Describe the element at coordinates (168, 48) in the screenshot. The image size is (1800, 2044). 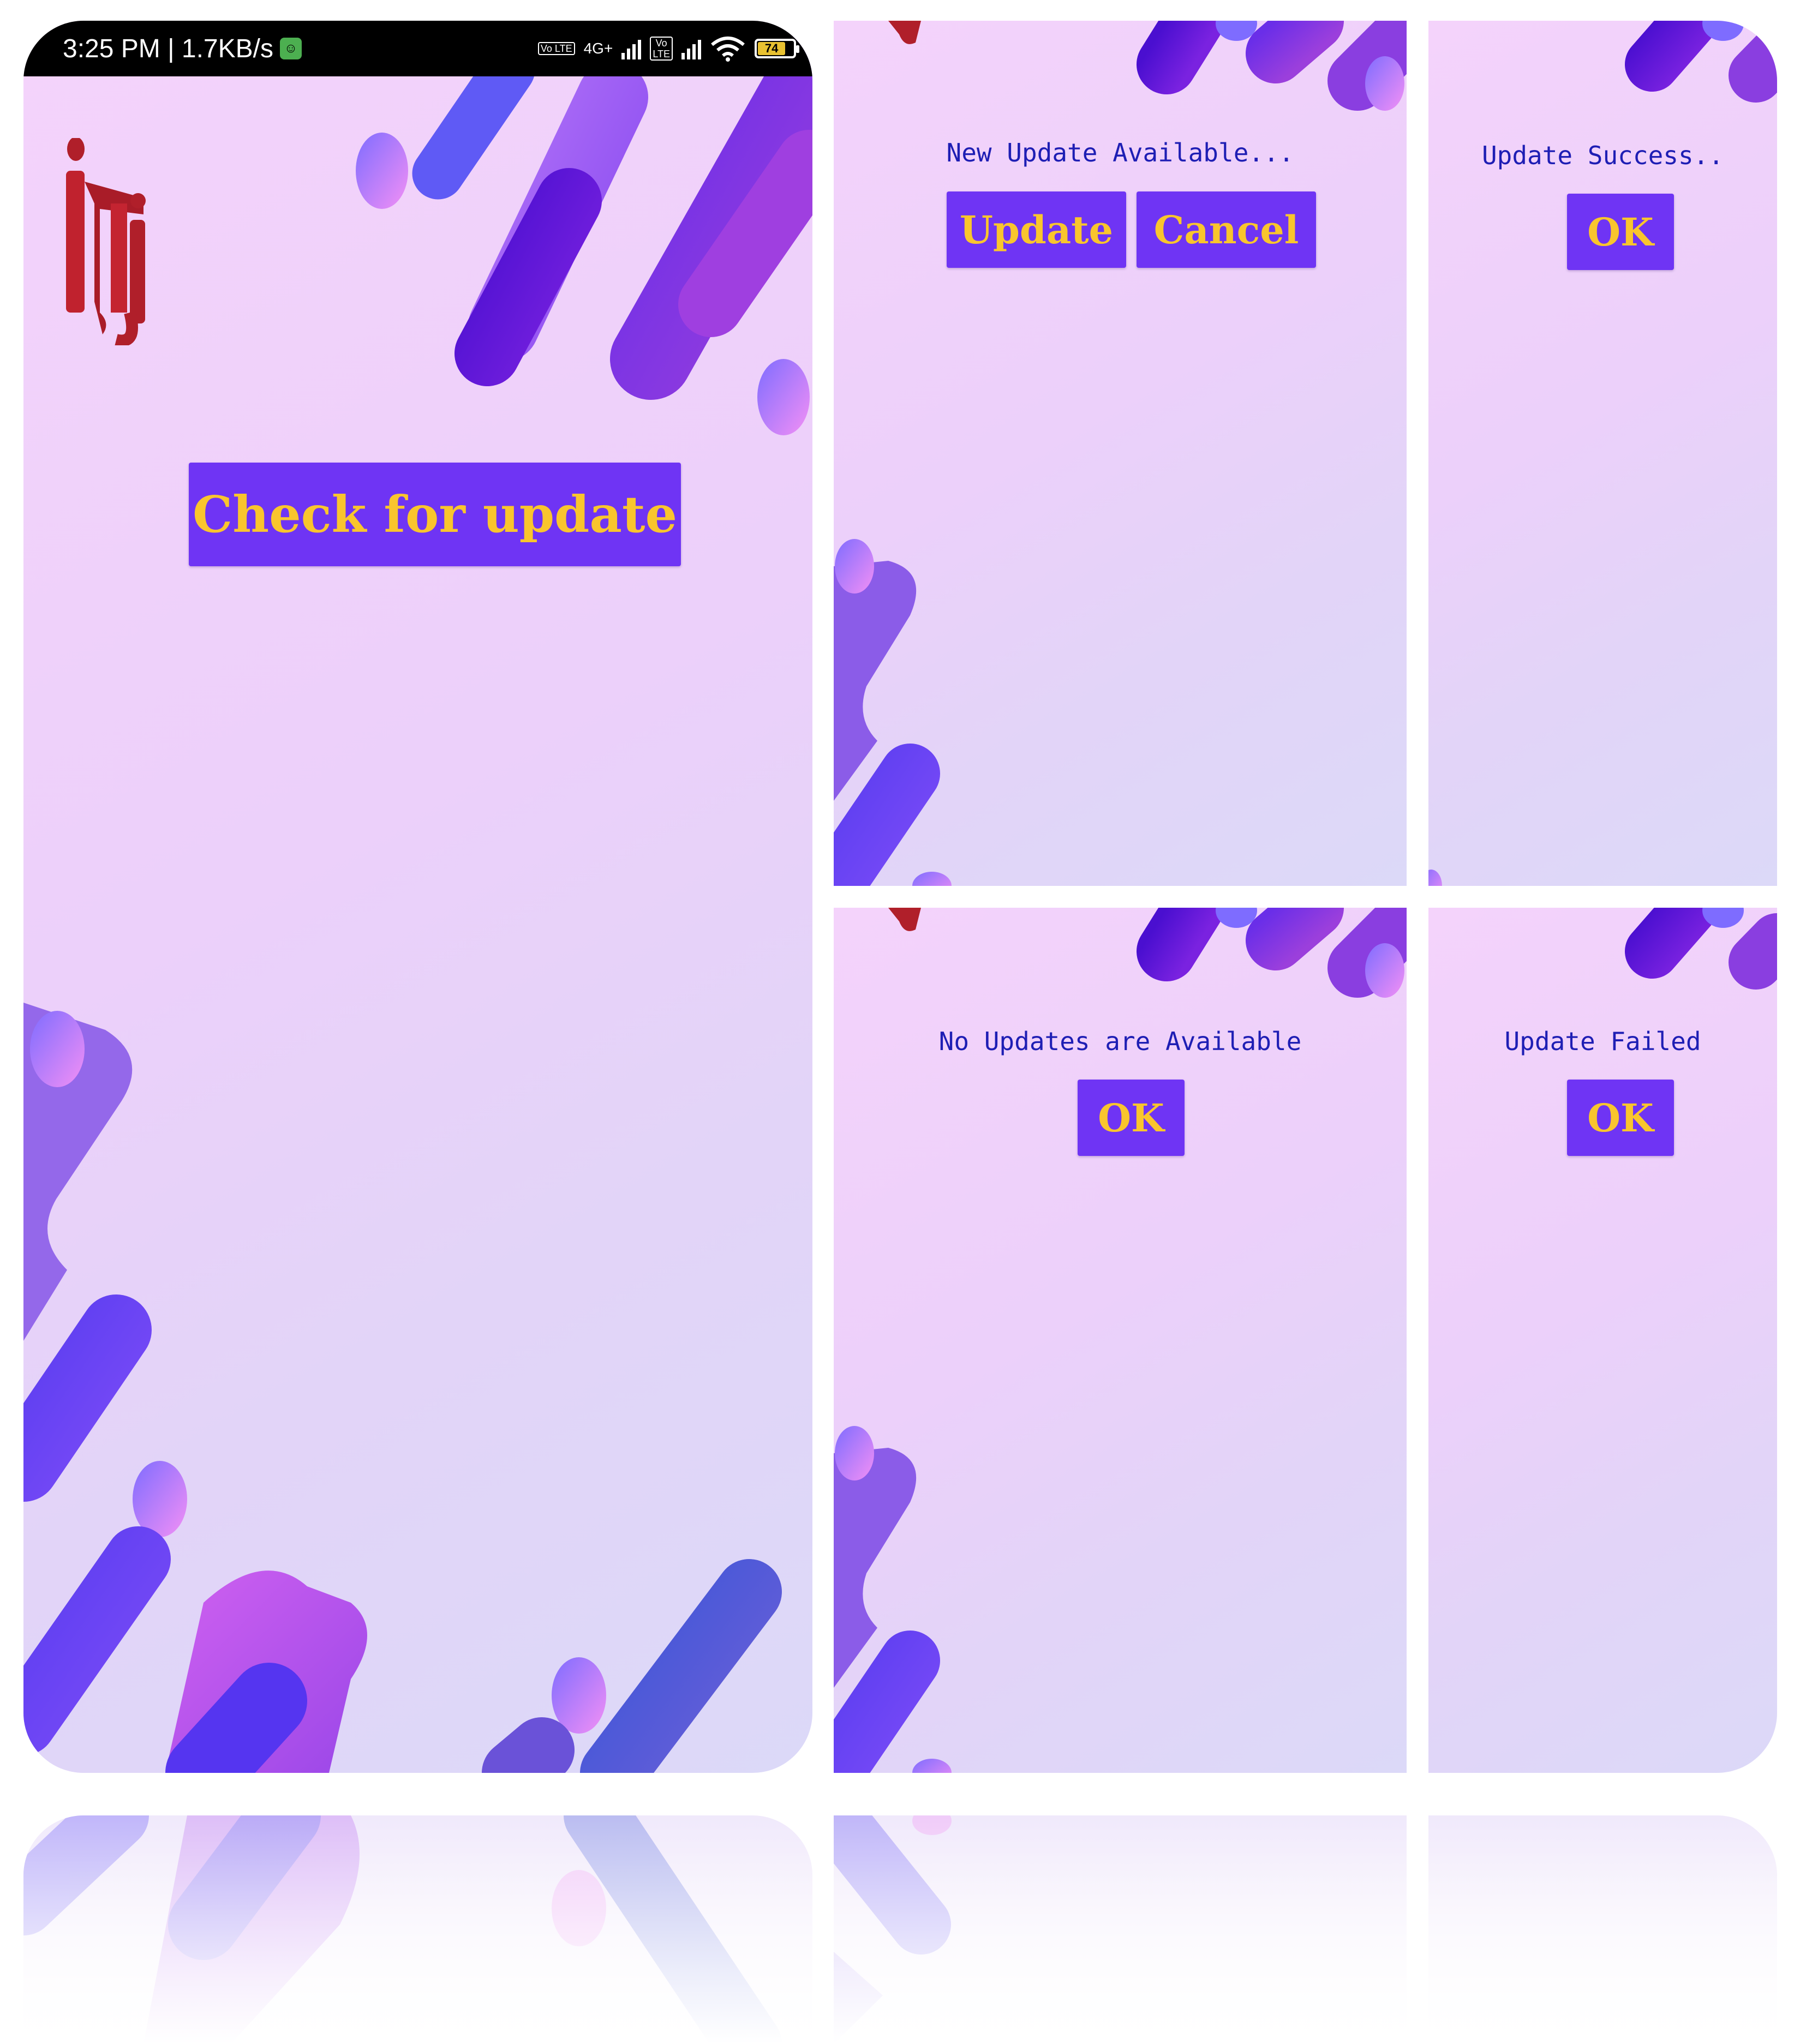
I see `status-time-speed: 3:25 PM | 1.7KB/s` at that location.